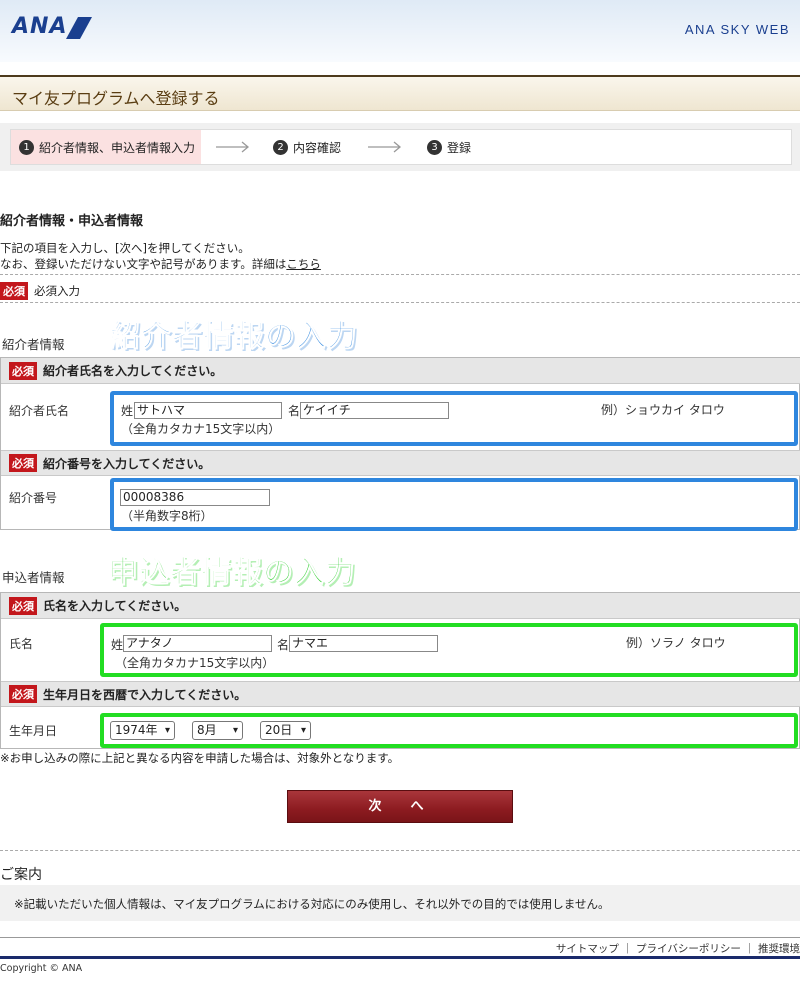 This screenshot has width=800, height=985. Describe the element at coordinates (195, 497) in the screenshot. I see `referrer-number-input: 00008386` at that location.